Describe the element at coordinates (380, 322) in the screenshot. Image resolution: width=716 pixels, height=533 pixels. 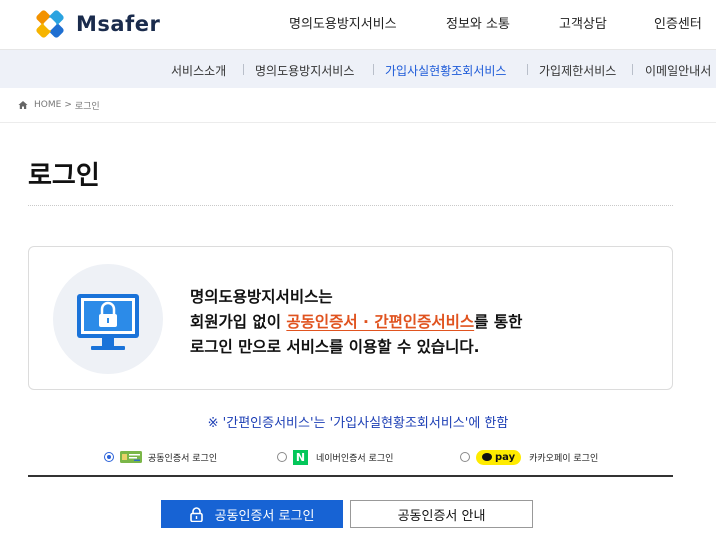
I see `info-highlight: 공동인증서 · 간편인증서비스` at that location.